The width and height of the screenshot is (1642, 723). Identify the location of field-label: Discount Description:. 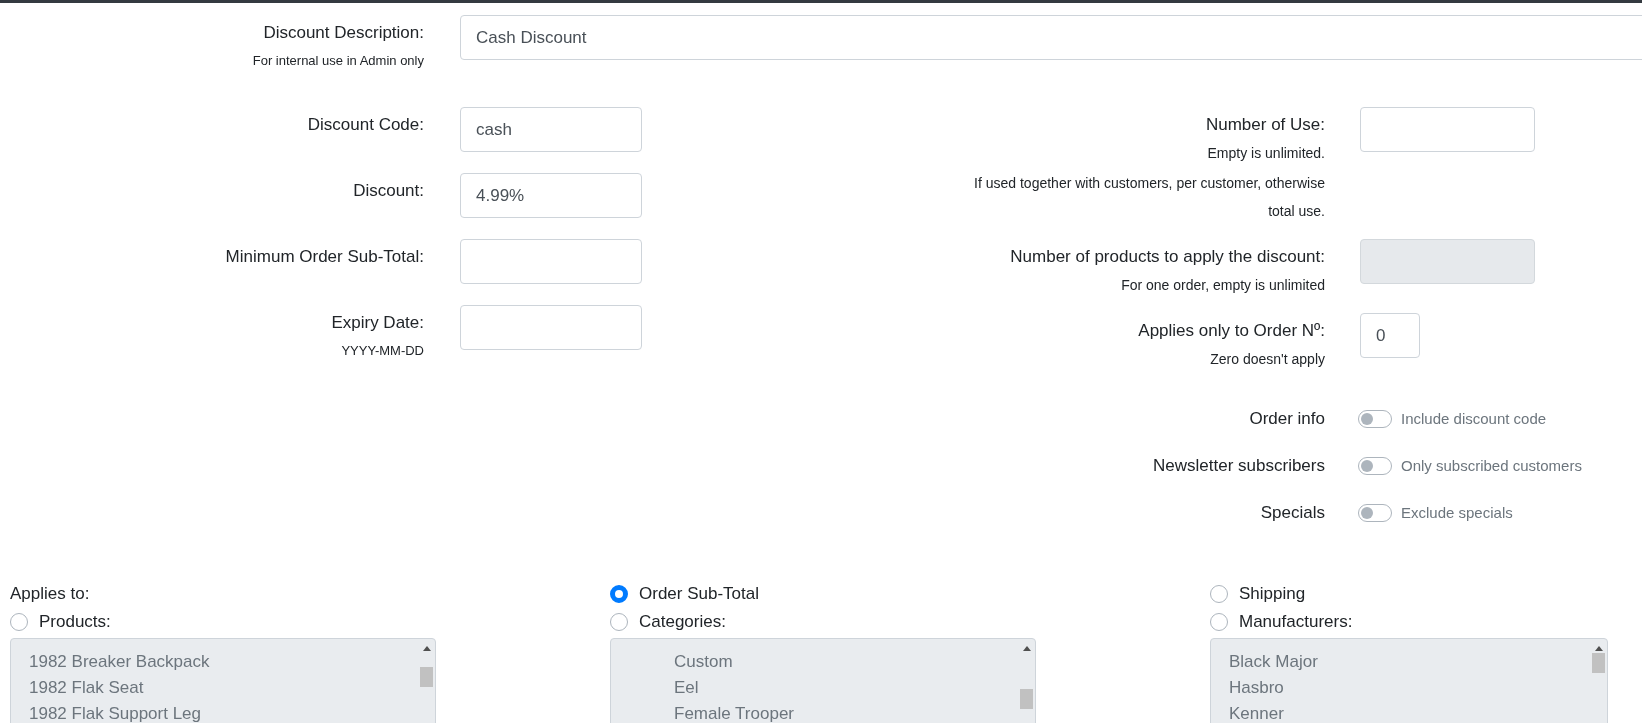
(343, 33).